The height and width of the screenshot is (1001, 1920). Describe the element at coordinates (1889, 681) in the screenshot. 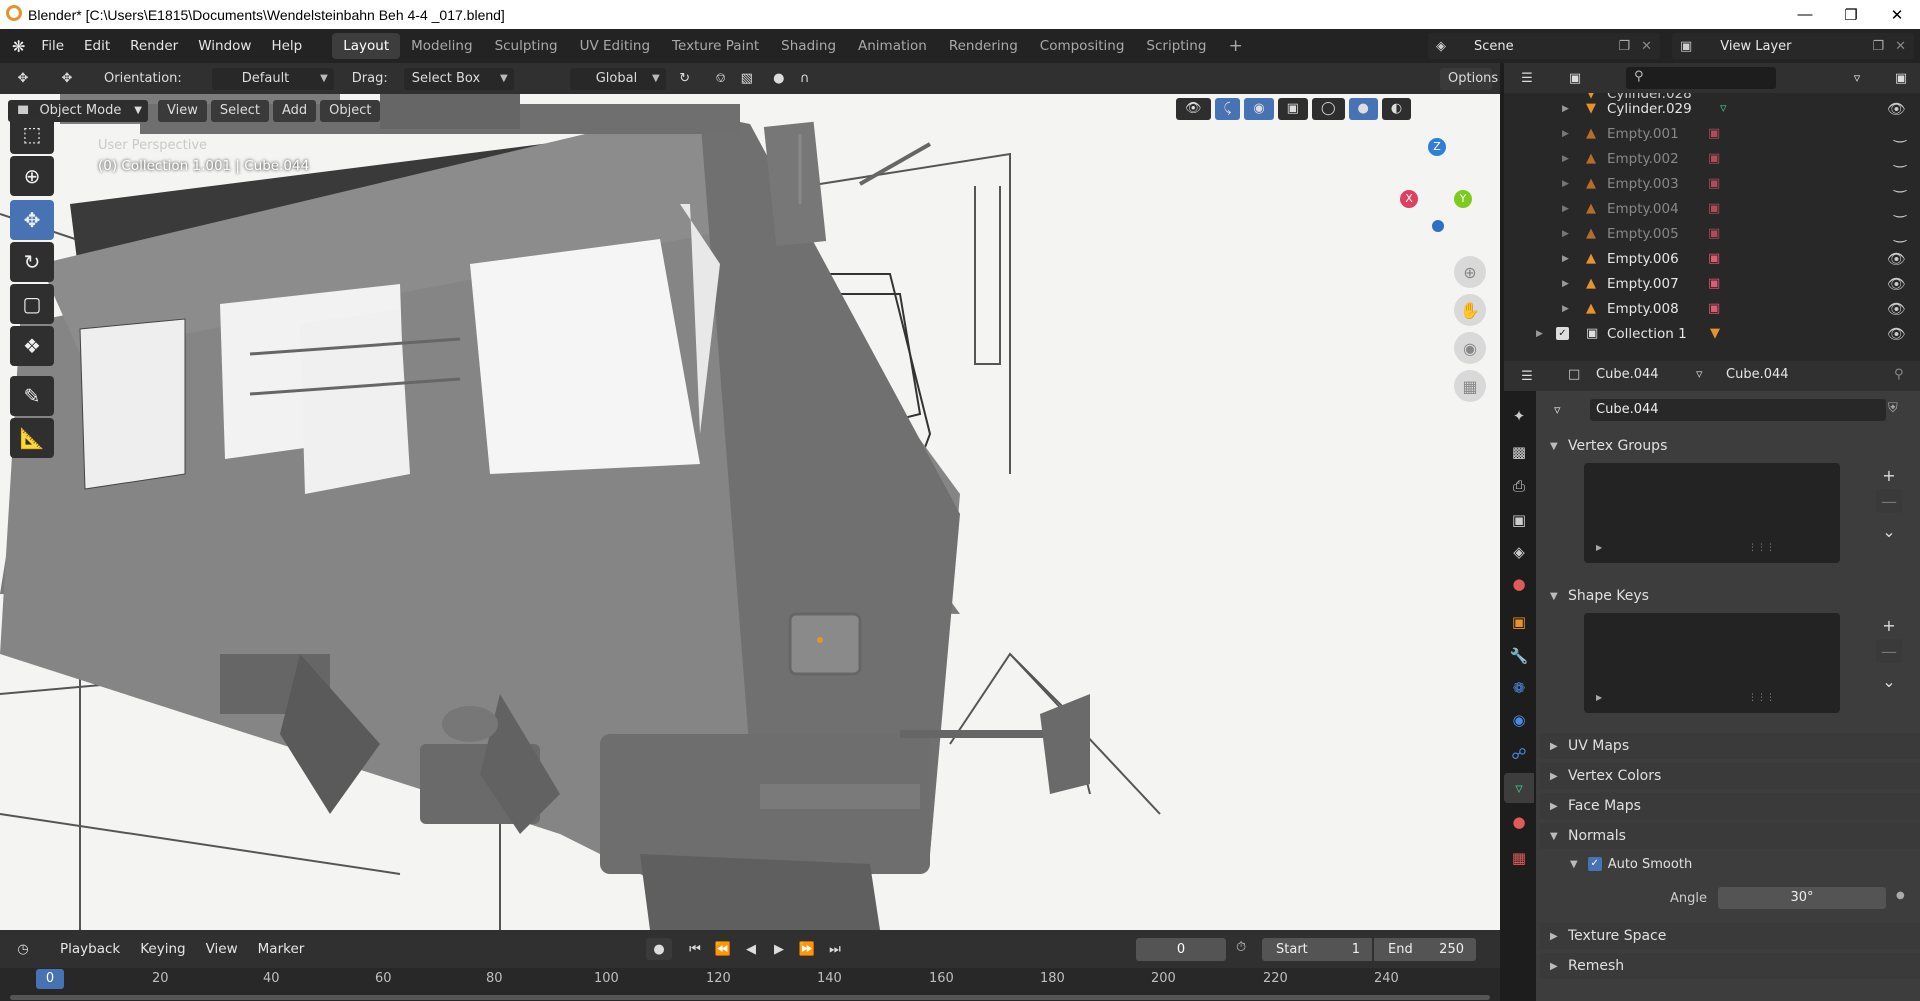

I see `shape-key-specials-button: ⌄` at that location.